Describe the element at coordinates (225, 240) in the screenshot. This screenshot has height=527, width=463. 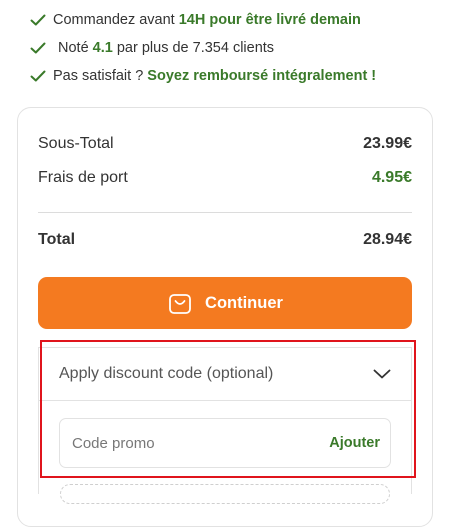
I see `total-row: Total 28.94€` at that location.